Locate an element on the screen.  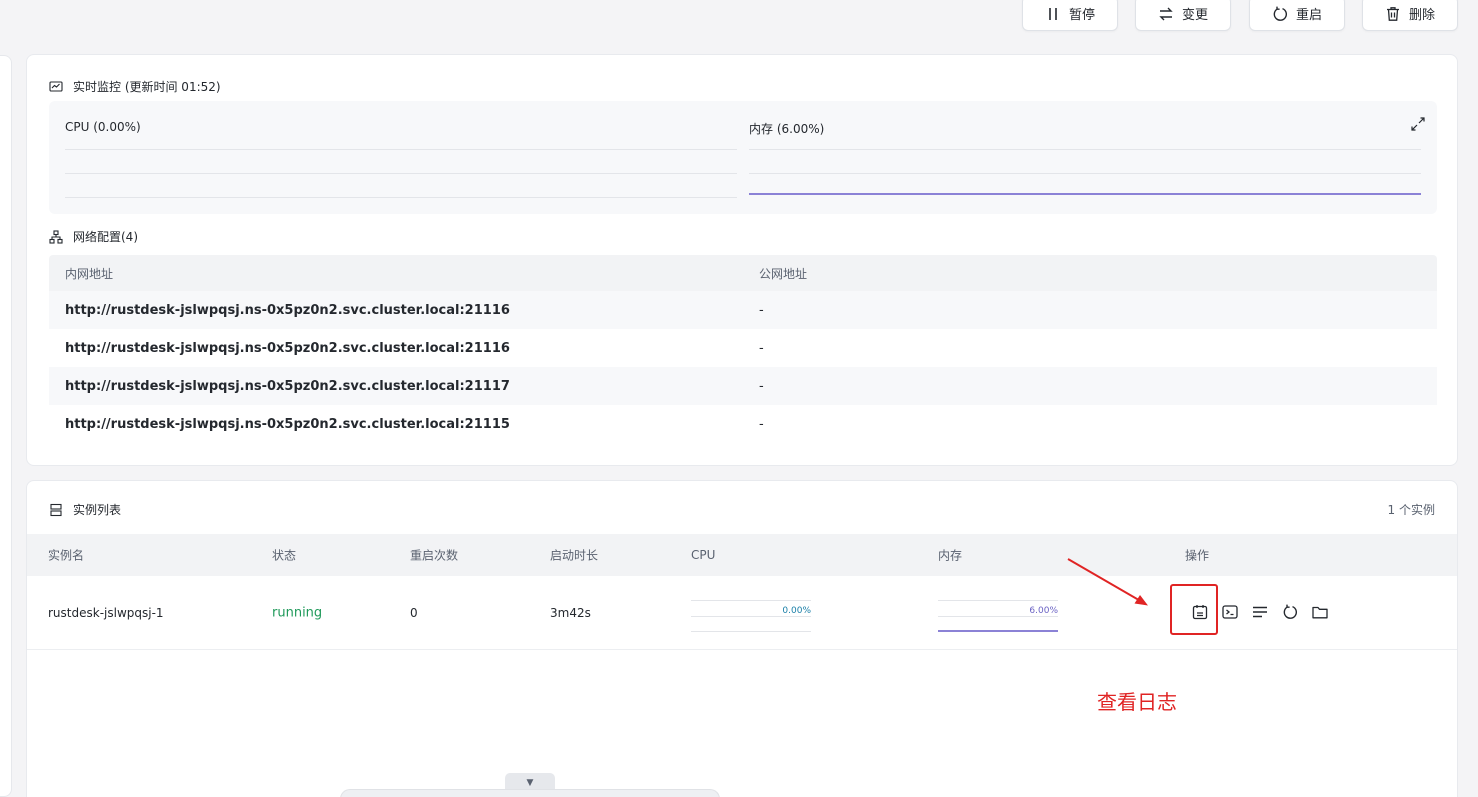
internal-address-header: 内网地址 is located at coordinates (89, 273).